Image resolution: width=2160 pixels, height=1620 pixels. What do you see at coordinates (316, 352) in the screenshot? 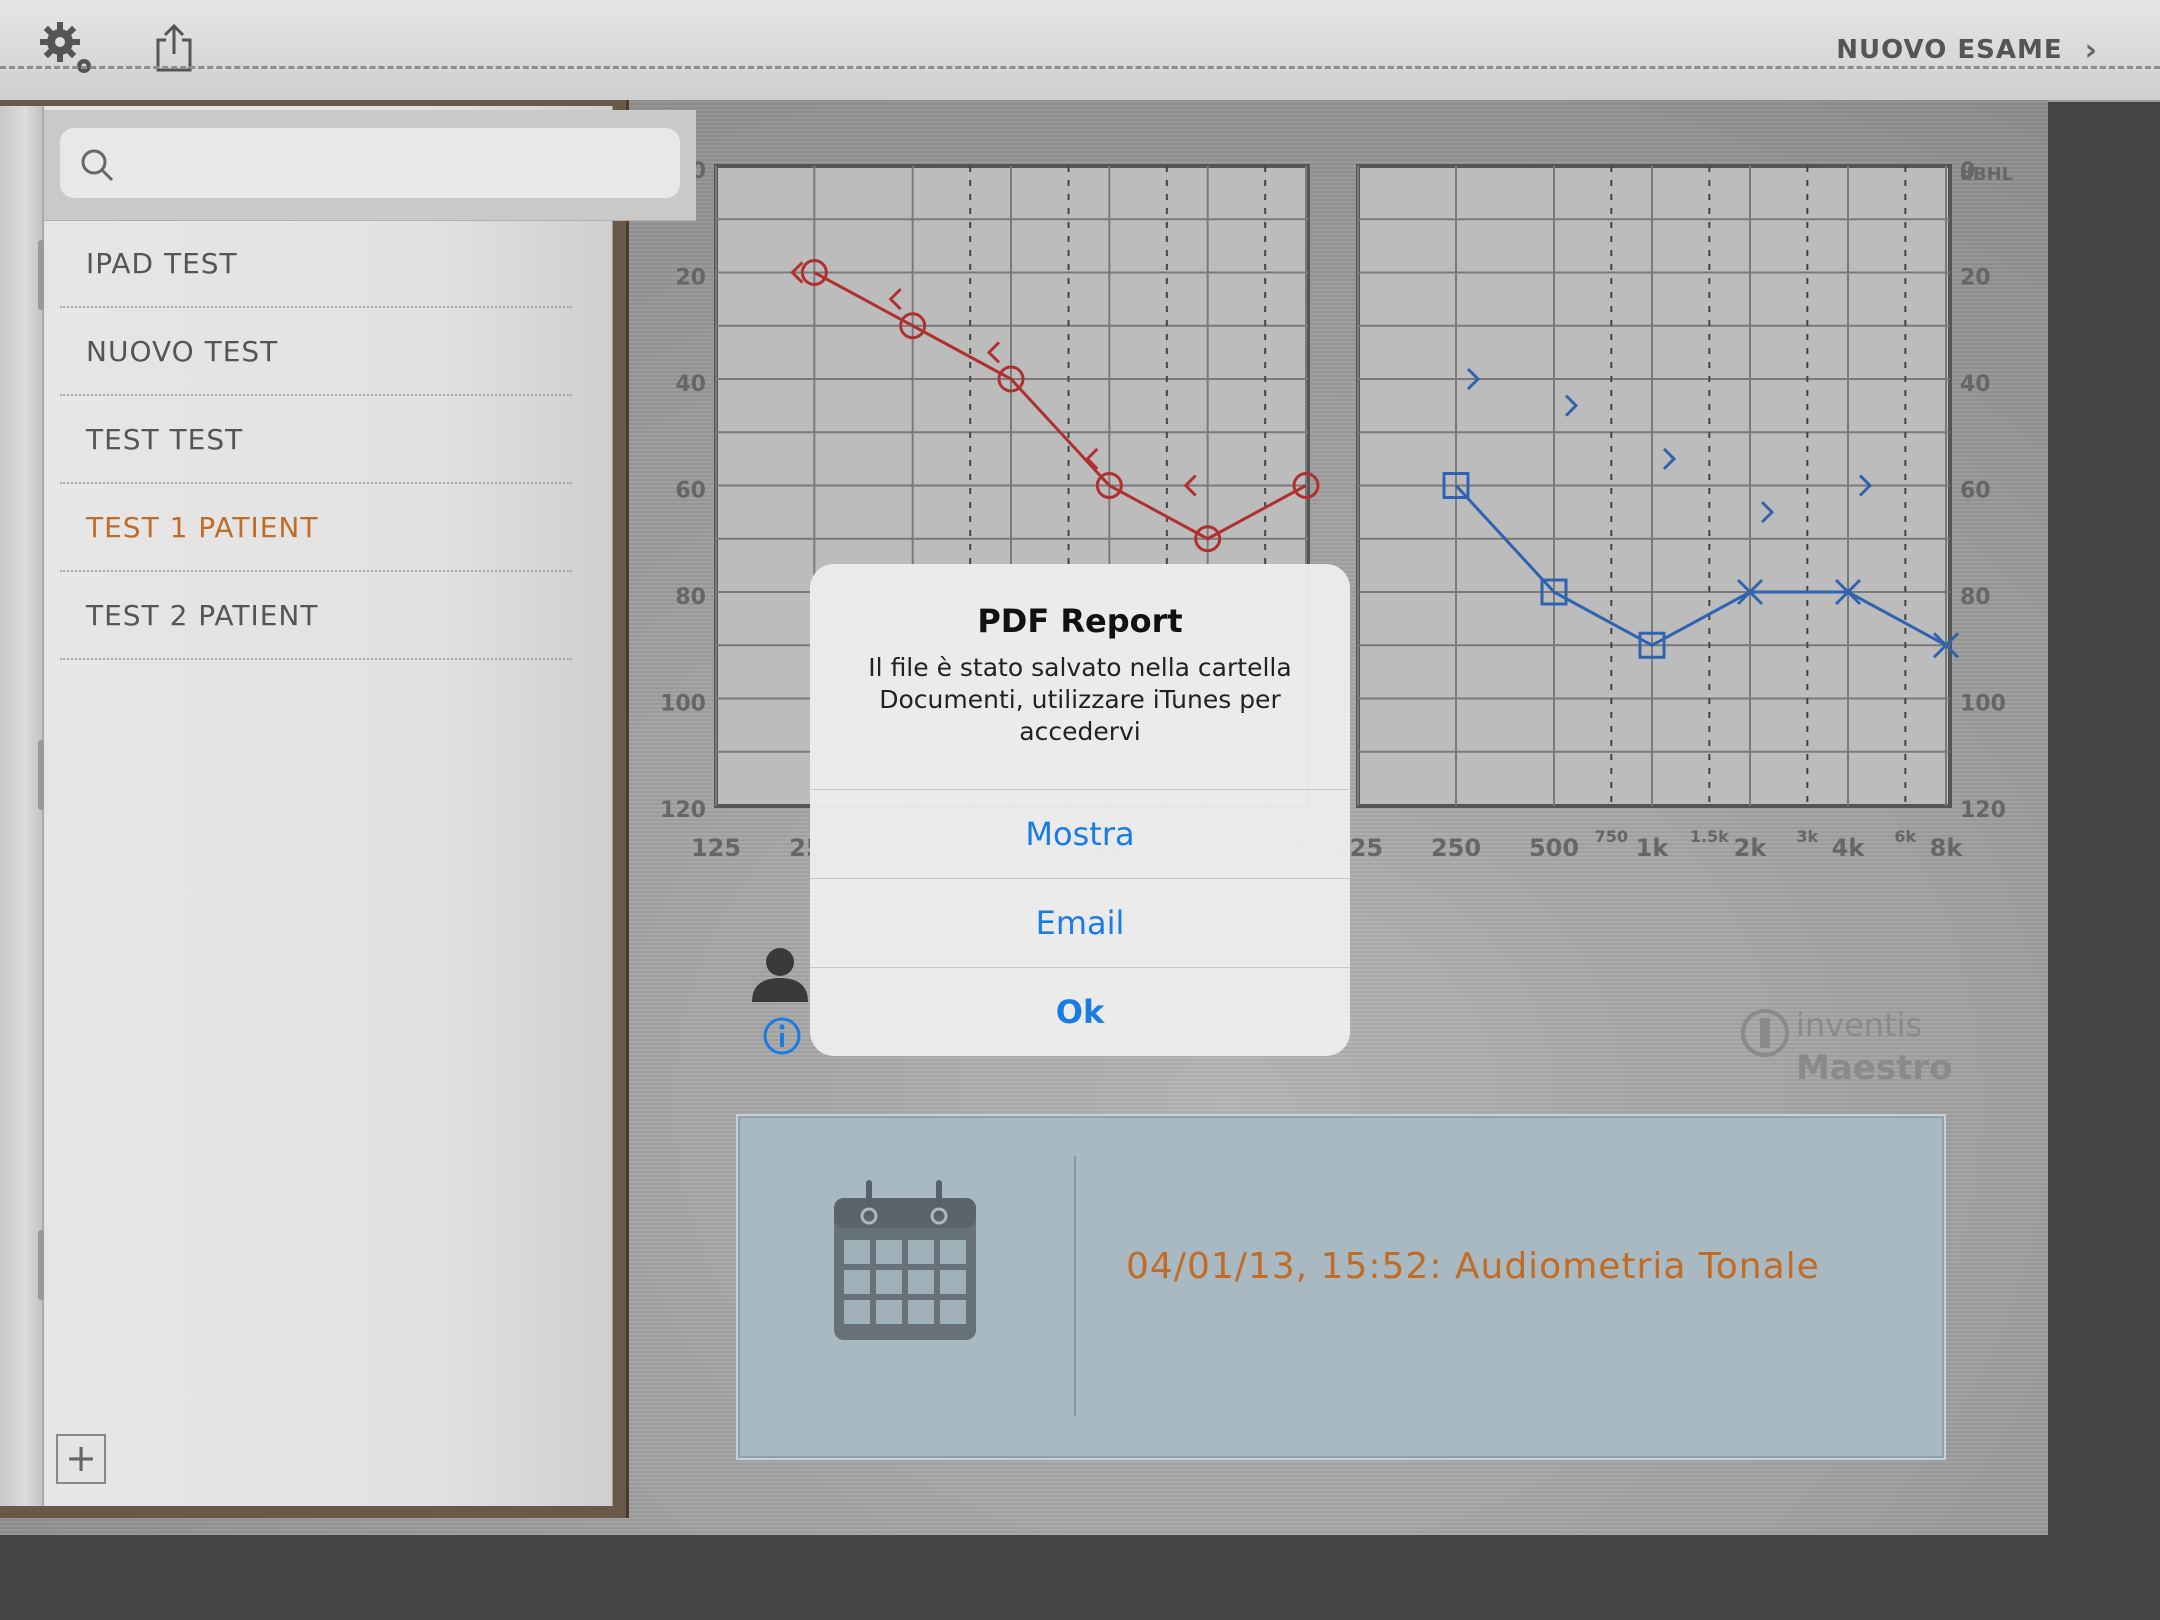
I see `patient-list-item: NUOVO TEST` at bounding box center [316, 352].